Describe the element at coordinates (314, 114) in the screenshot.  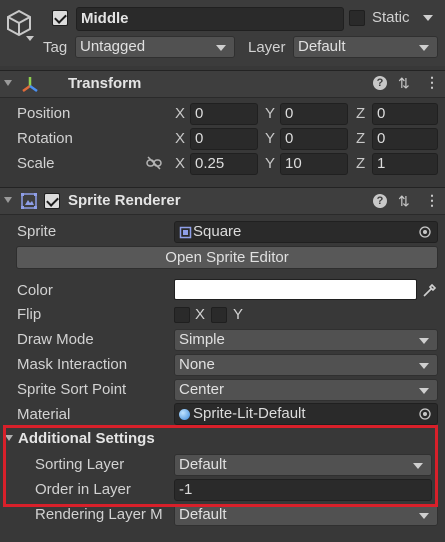
I see `position-y-field: 0` at that location.